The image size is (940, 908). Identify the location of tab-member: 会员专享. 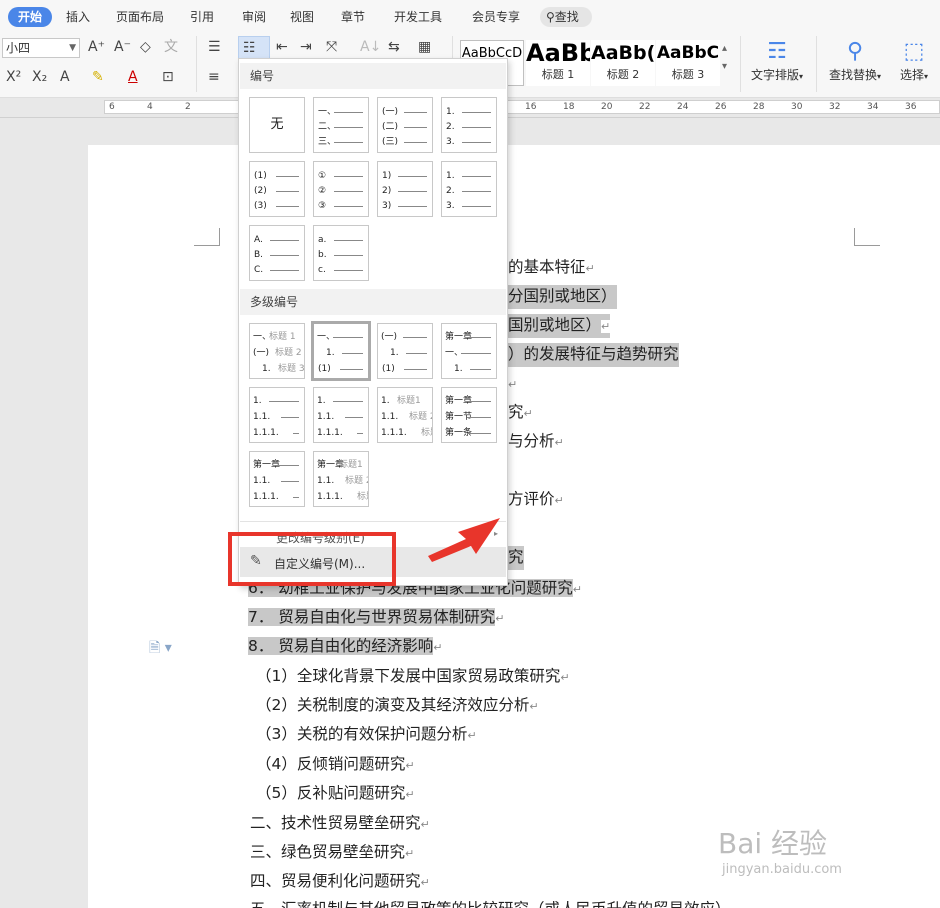
(496, 17).